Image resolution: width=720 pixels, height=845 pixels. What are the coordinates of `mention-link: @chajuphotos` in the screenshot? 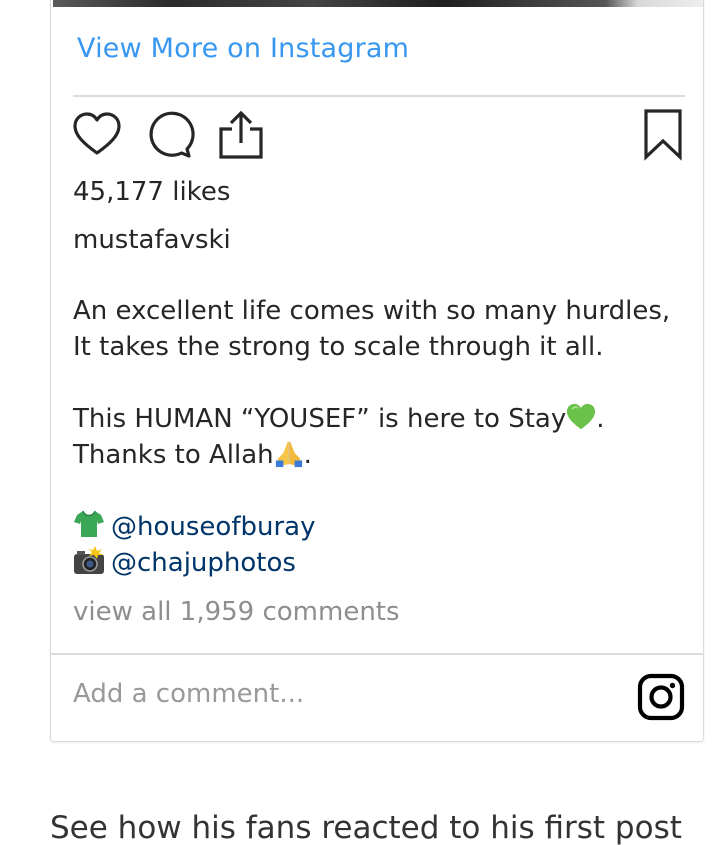 It's located at (203, 563).